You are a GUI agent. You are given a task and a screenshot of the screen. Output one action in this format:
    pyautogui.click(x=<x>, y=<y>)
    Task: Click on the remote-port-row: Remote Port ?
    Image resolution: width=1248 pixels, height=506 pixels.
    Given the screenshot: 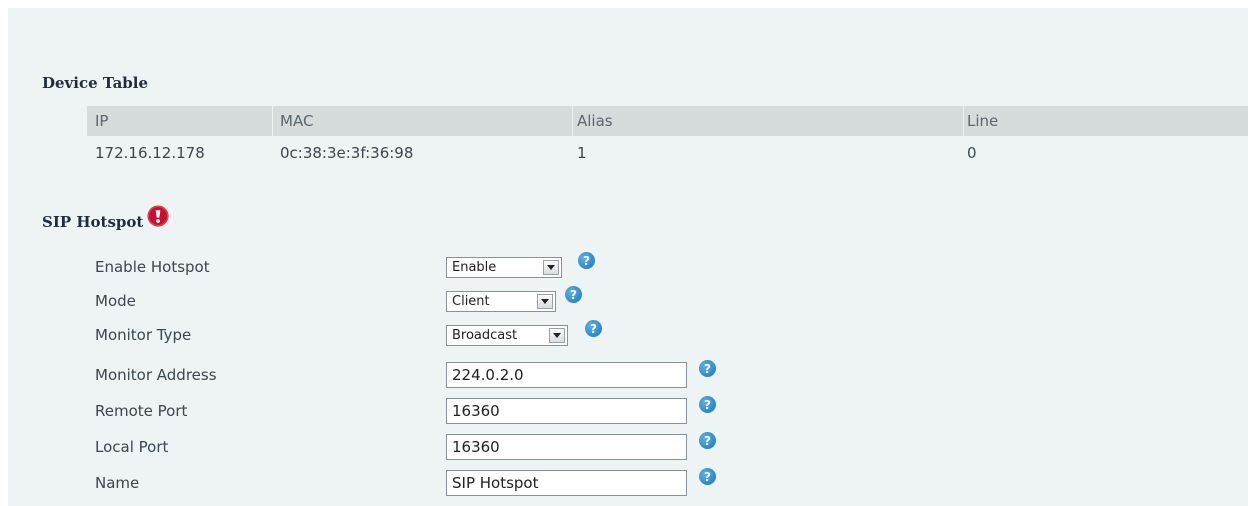 What is the action you would take?
    pyautogui.click(x=628, y=411)
    